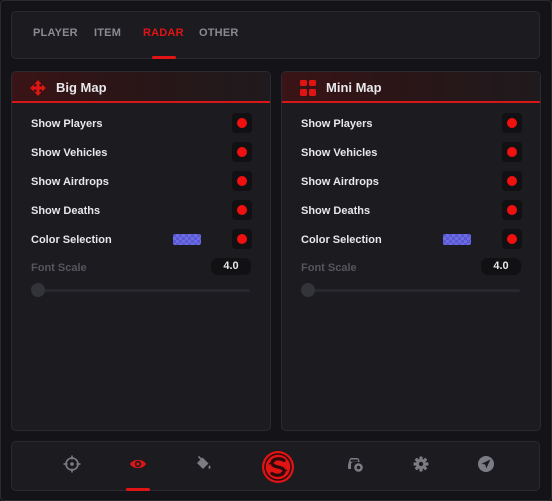  What do you see at coordinates (81, 87) in the screenshot?
I see `panel-title: Big Map` at bounding box center [81, 87].